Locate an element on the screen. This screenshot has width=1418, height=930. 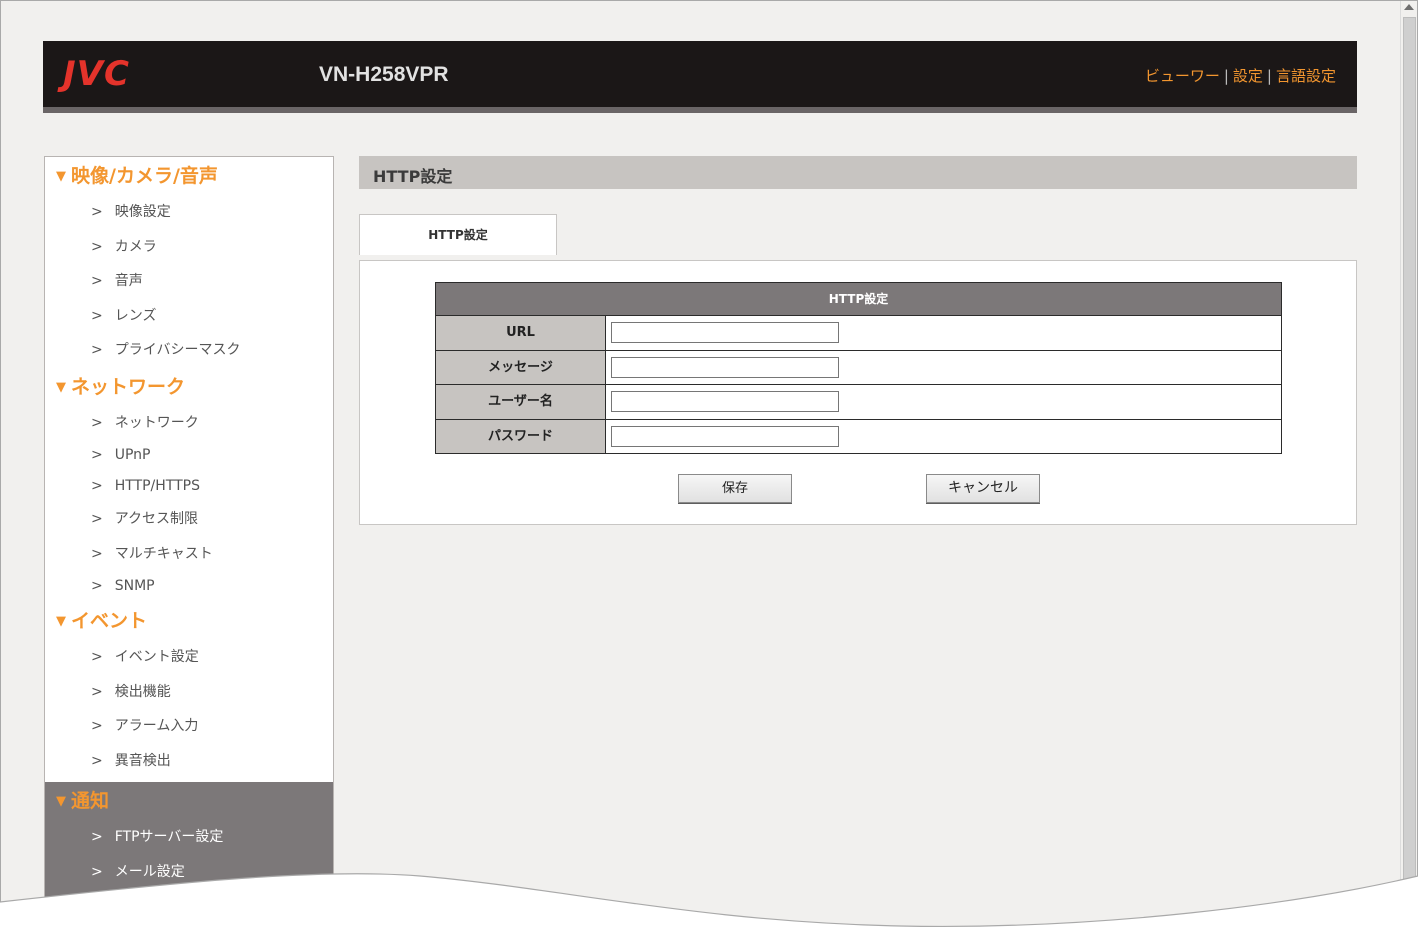
header-divider-bar is located at coordinates (700, 110).